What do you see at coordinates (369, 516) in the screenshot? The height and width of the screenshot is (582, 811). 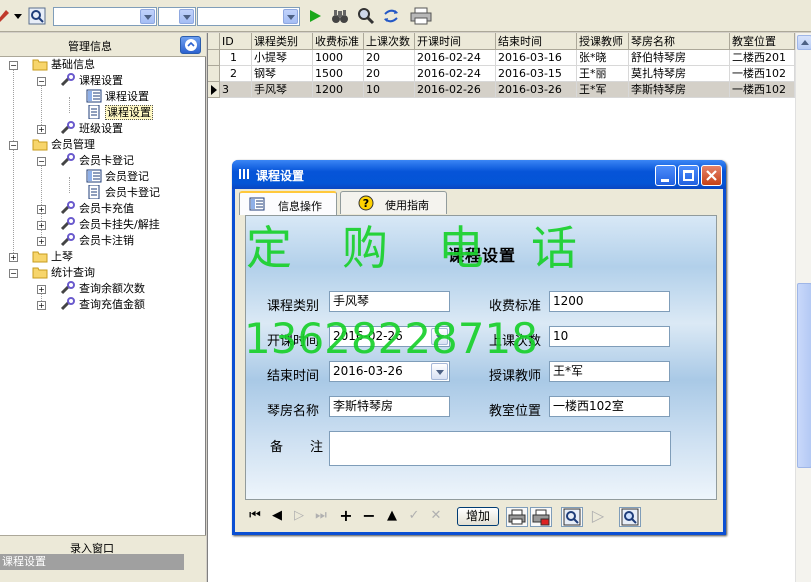 I see `delete-record-icon: −` at bounding box center [369, 516].